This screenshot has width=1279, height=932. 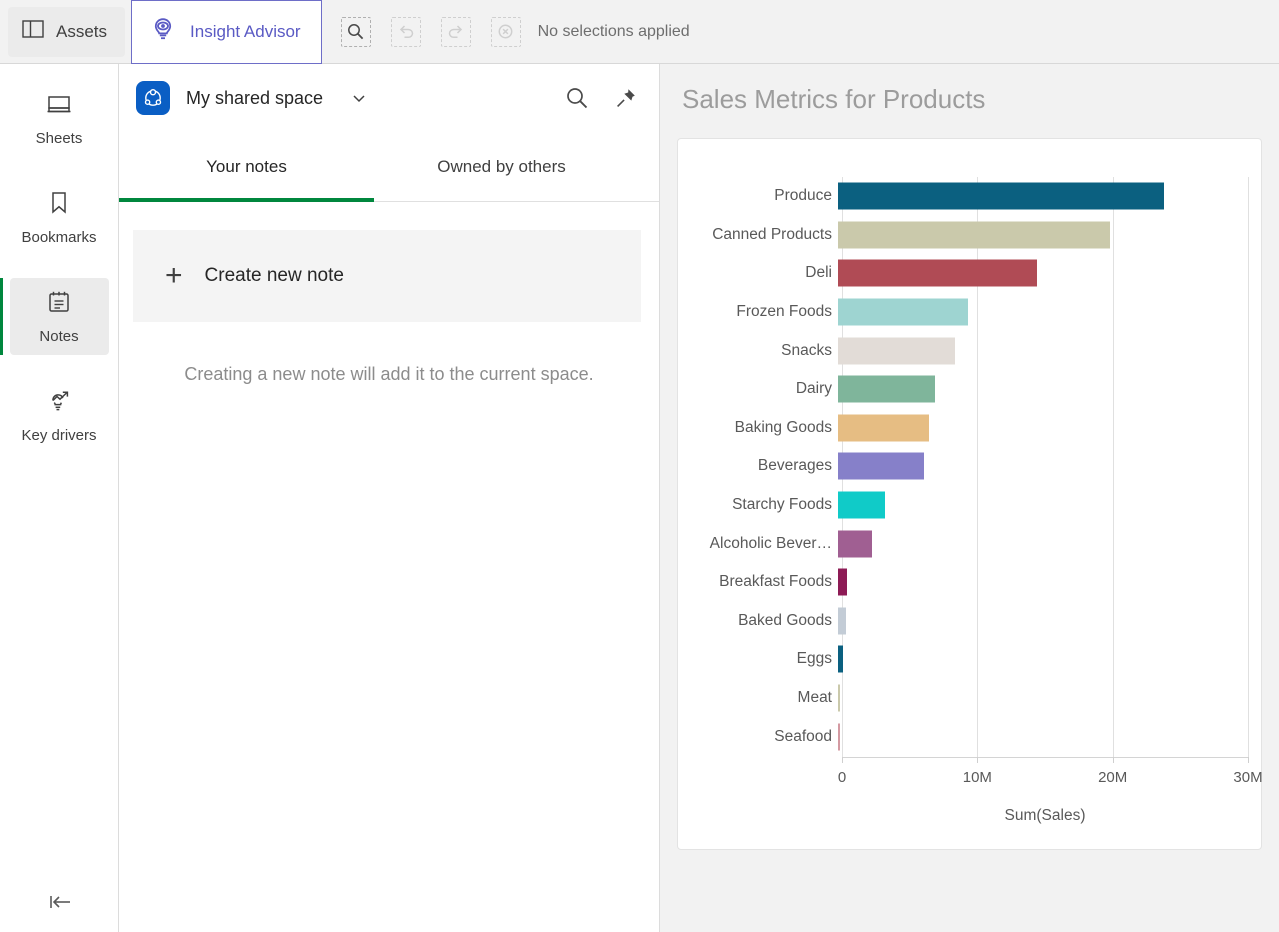 What do you see at coordinates (430, 31) in the screenshot?
I see `selection-toolbar` at bounding box center [430, 31].